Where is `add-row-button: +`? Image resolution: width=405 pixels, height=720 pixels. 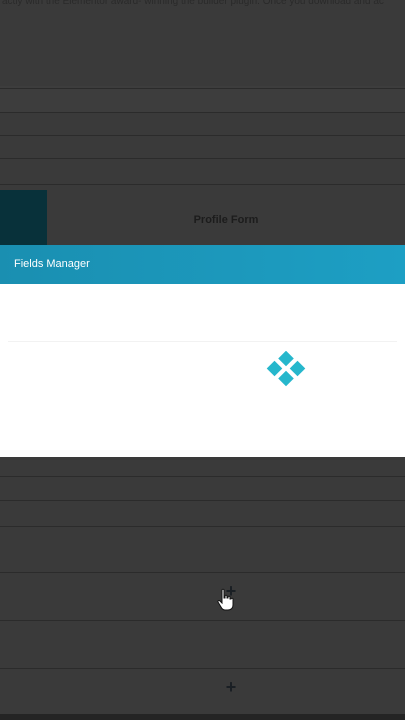 add-row-button: + is located at coordinates (231, 687).